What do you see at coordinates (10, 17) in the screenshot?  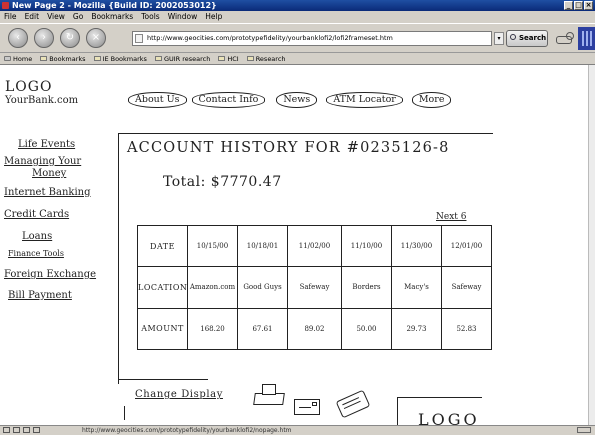 I see `menu-file: File` at bounding box center [10, 17].